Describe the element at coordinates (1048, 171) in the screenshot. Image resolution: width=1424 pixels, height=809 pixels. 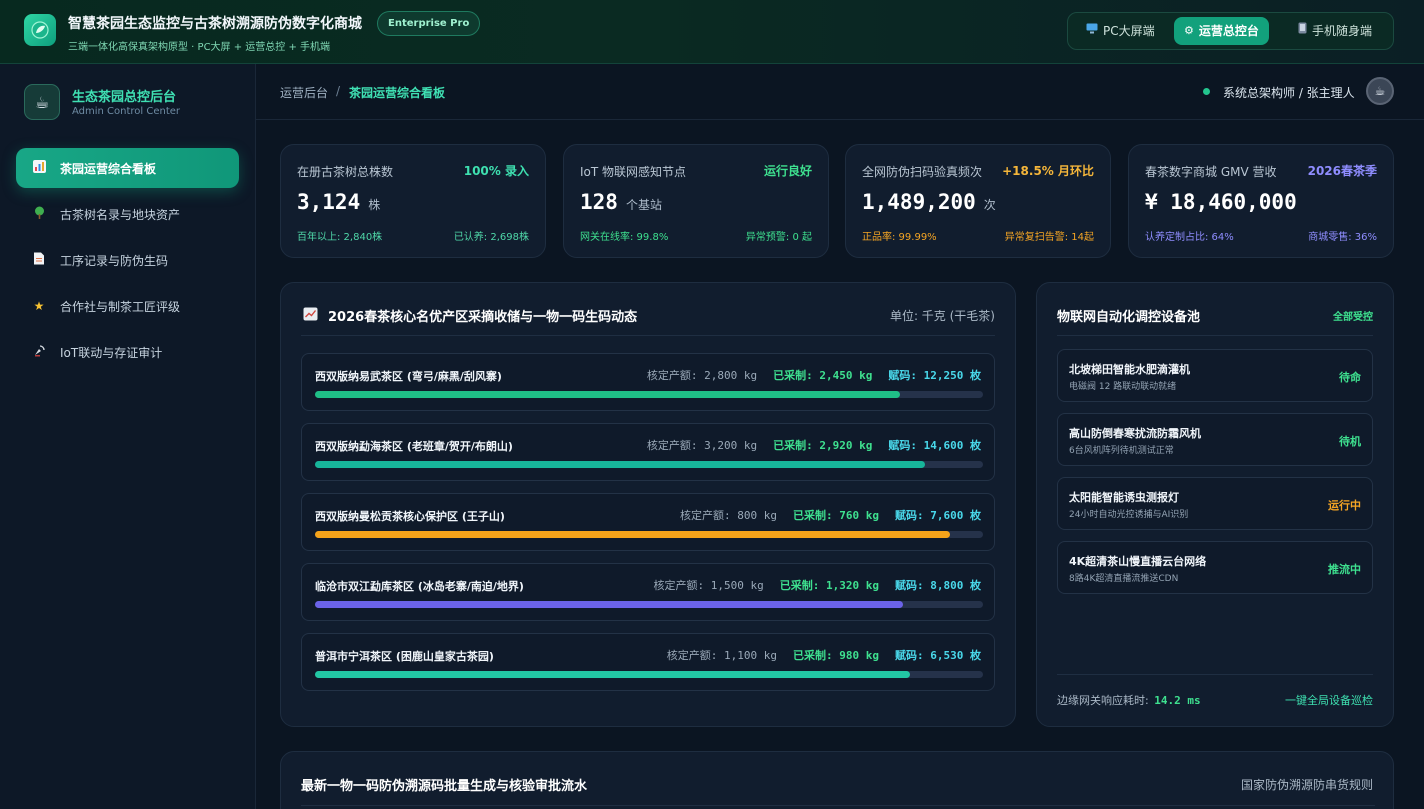
I see `kpi-tag: +18.5% 月环比` at that location.